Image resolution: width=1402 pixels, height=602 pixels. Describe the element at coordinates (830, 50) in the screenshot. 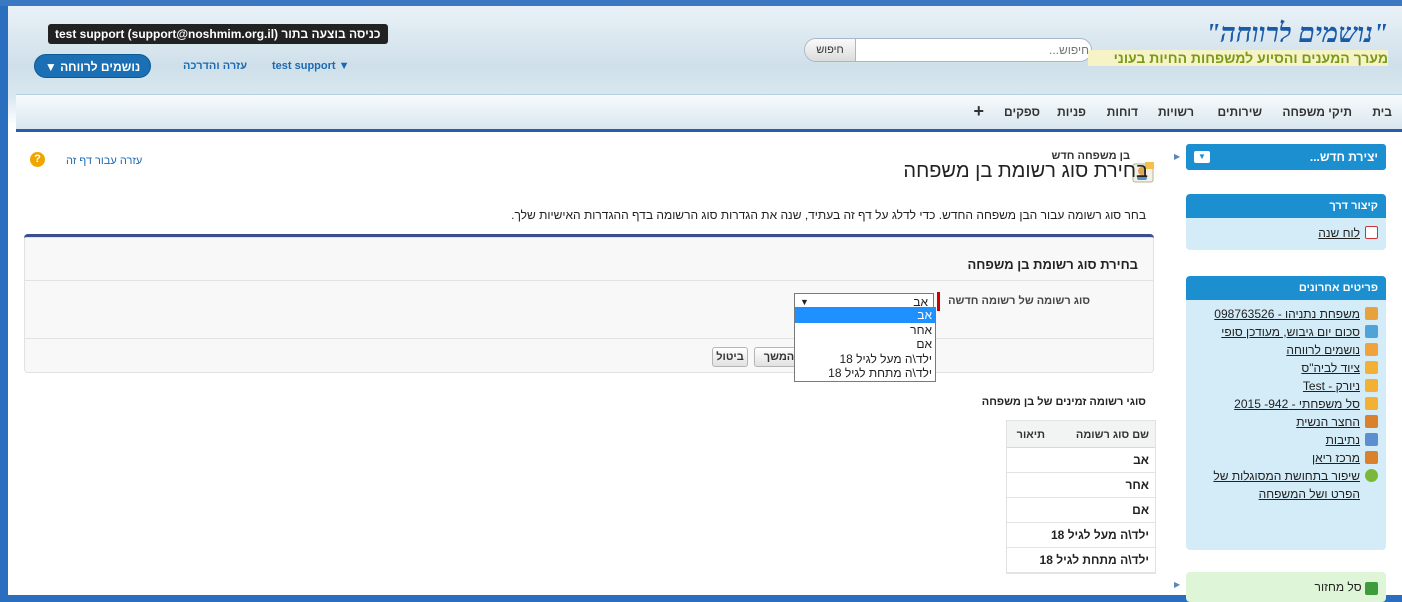

I see `search-button: חיפוש` at that location.